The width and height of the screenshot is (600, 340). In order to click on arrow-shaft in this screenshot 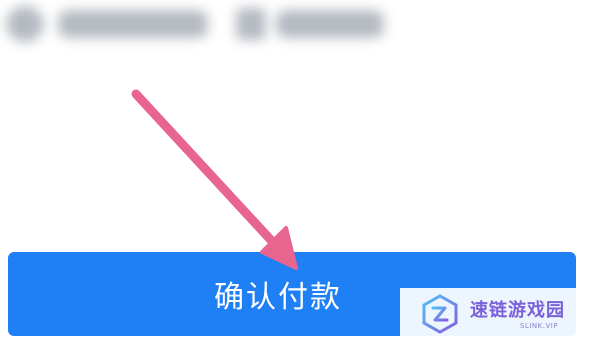, I will do `click(208, 172)`.